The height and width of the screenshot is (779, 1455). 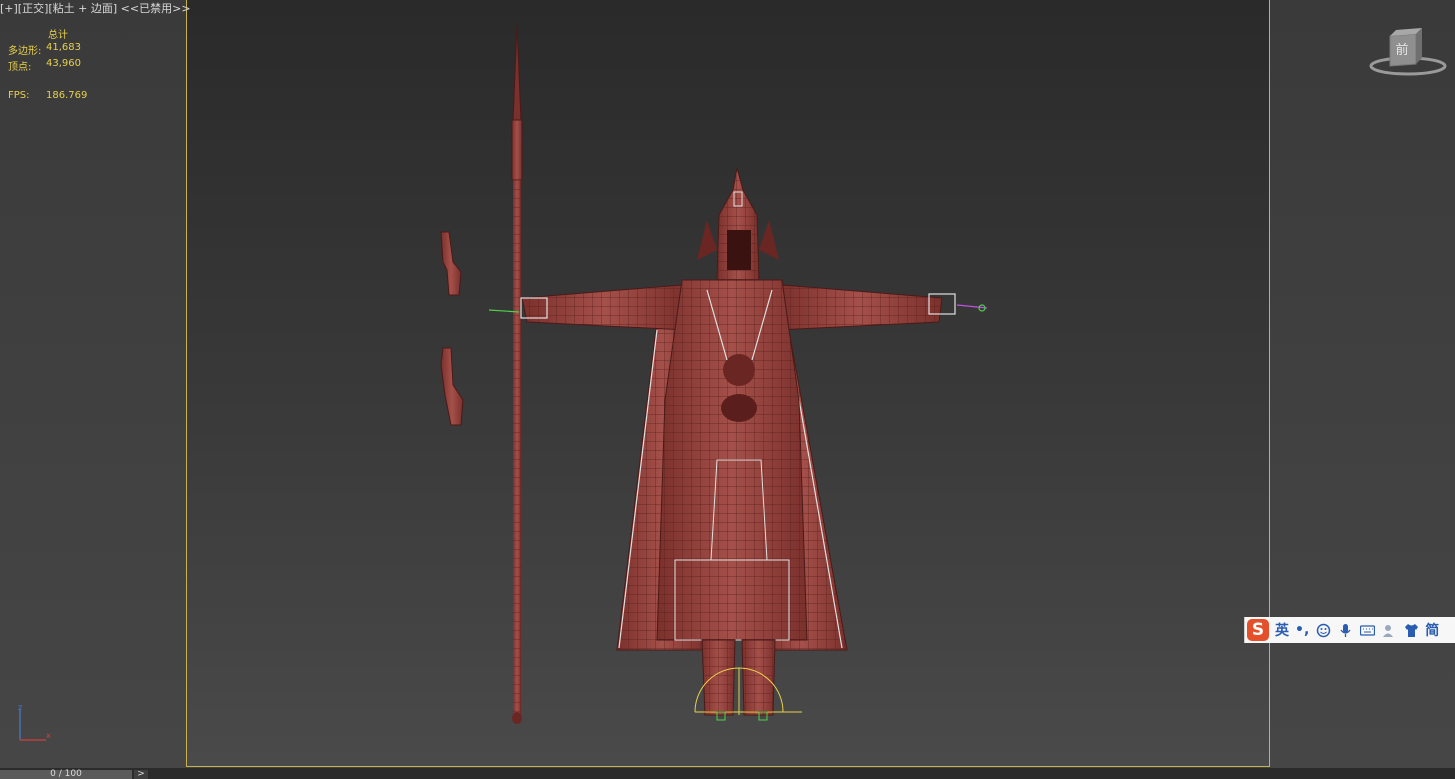 I want to click on stats-overlay: 总计 多边形: 41,683 顶点: 43,960 FPS: 186.769, so click(x=47, y=66).